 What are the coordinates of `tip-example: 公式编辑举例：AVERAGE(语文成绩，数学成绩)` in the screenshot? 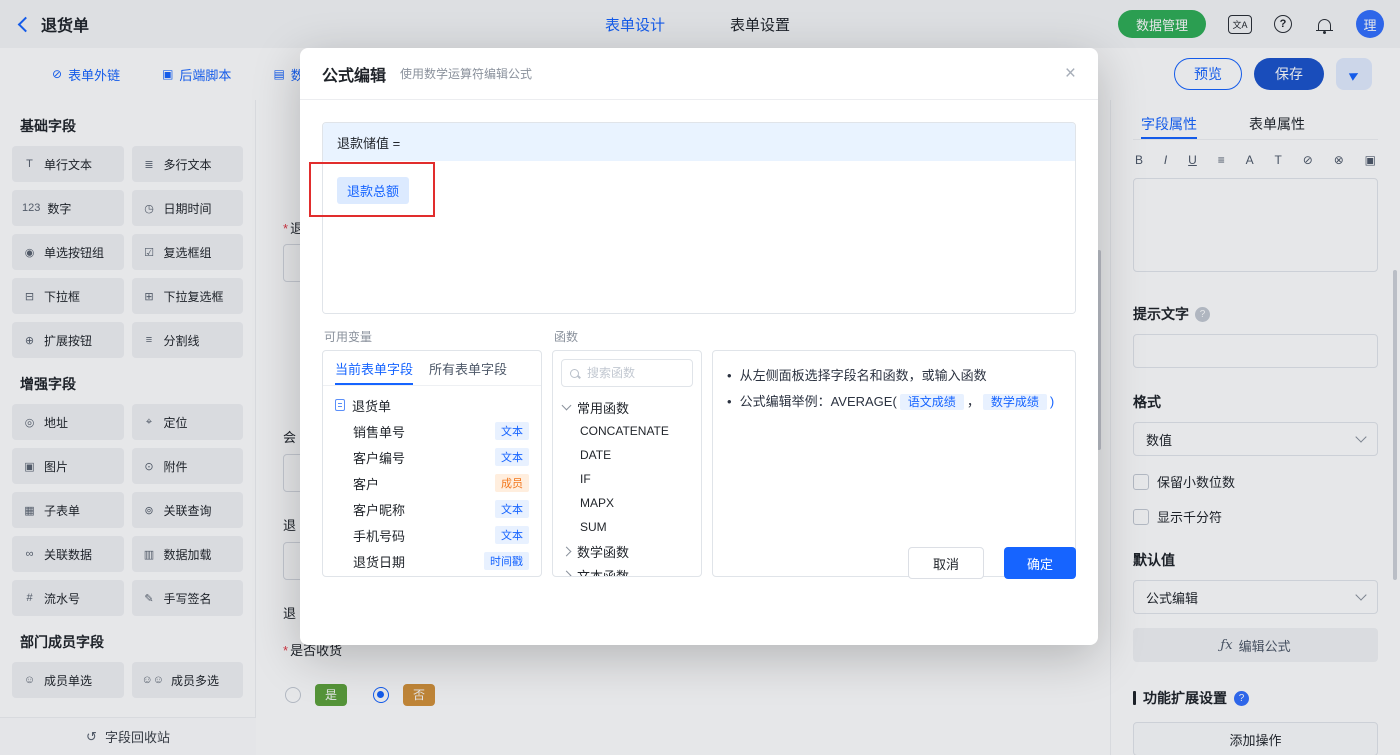 It's located at (897, 402).